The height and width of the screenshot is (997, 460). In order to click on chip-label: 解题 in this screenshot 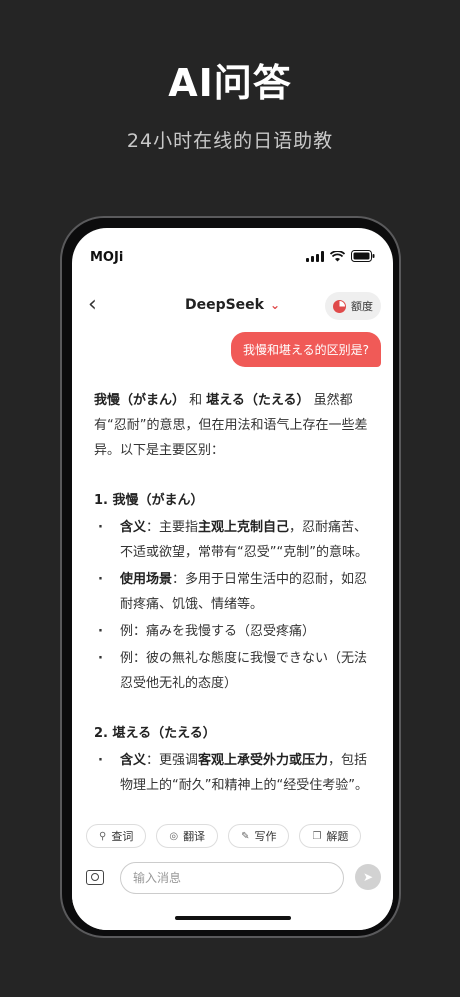, I will do `click(337, 836)`.